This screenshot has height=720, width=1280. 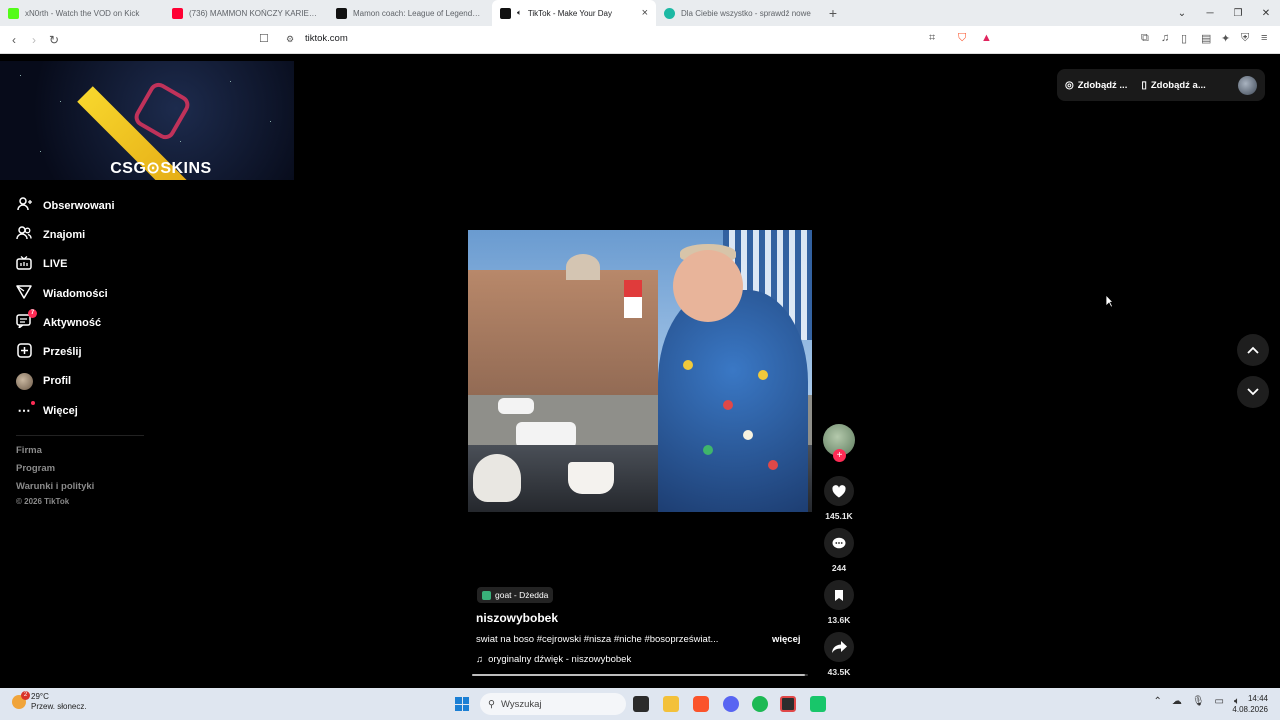 I want to click on sidebar-item-messages: Wiadomości, so click(x=90, y=293).